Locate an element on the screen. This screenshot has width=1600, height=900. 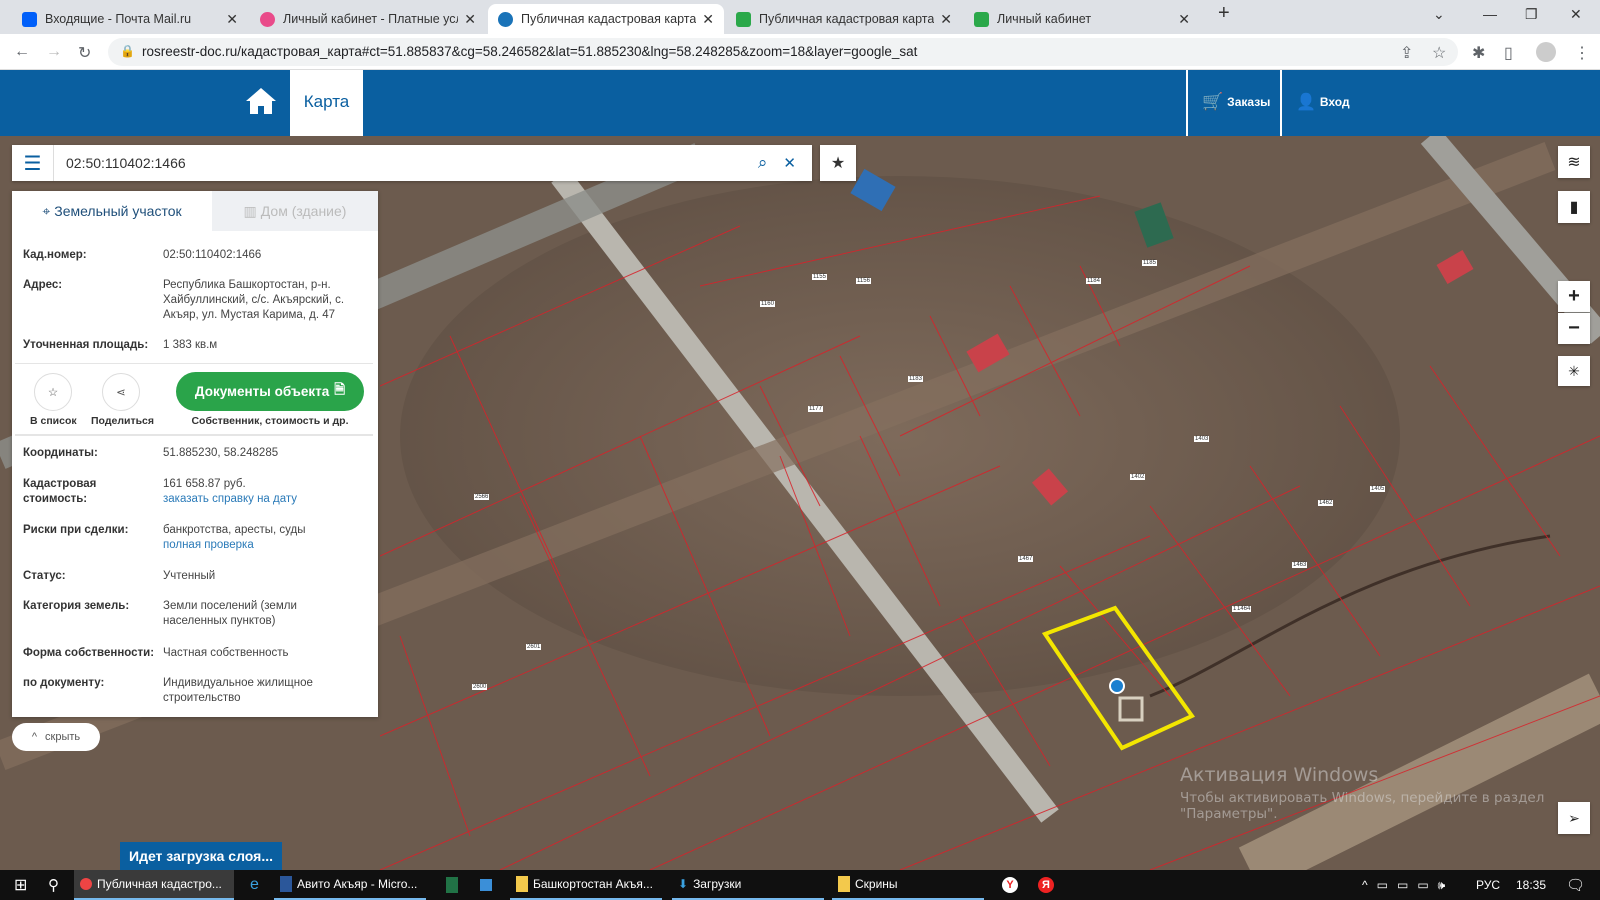
start-button: ⊞ is located at coordinates (20, 885).